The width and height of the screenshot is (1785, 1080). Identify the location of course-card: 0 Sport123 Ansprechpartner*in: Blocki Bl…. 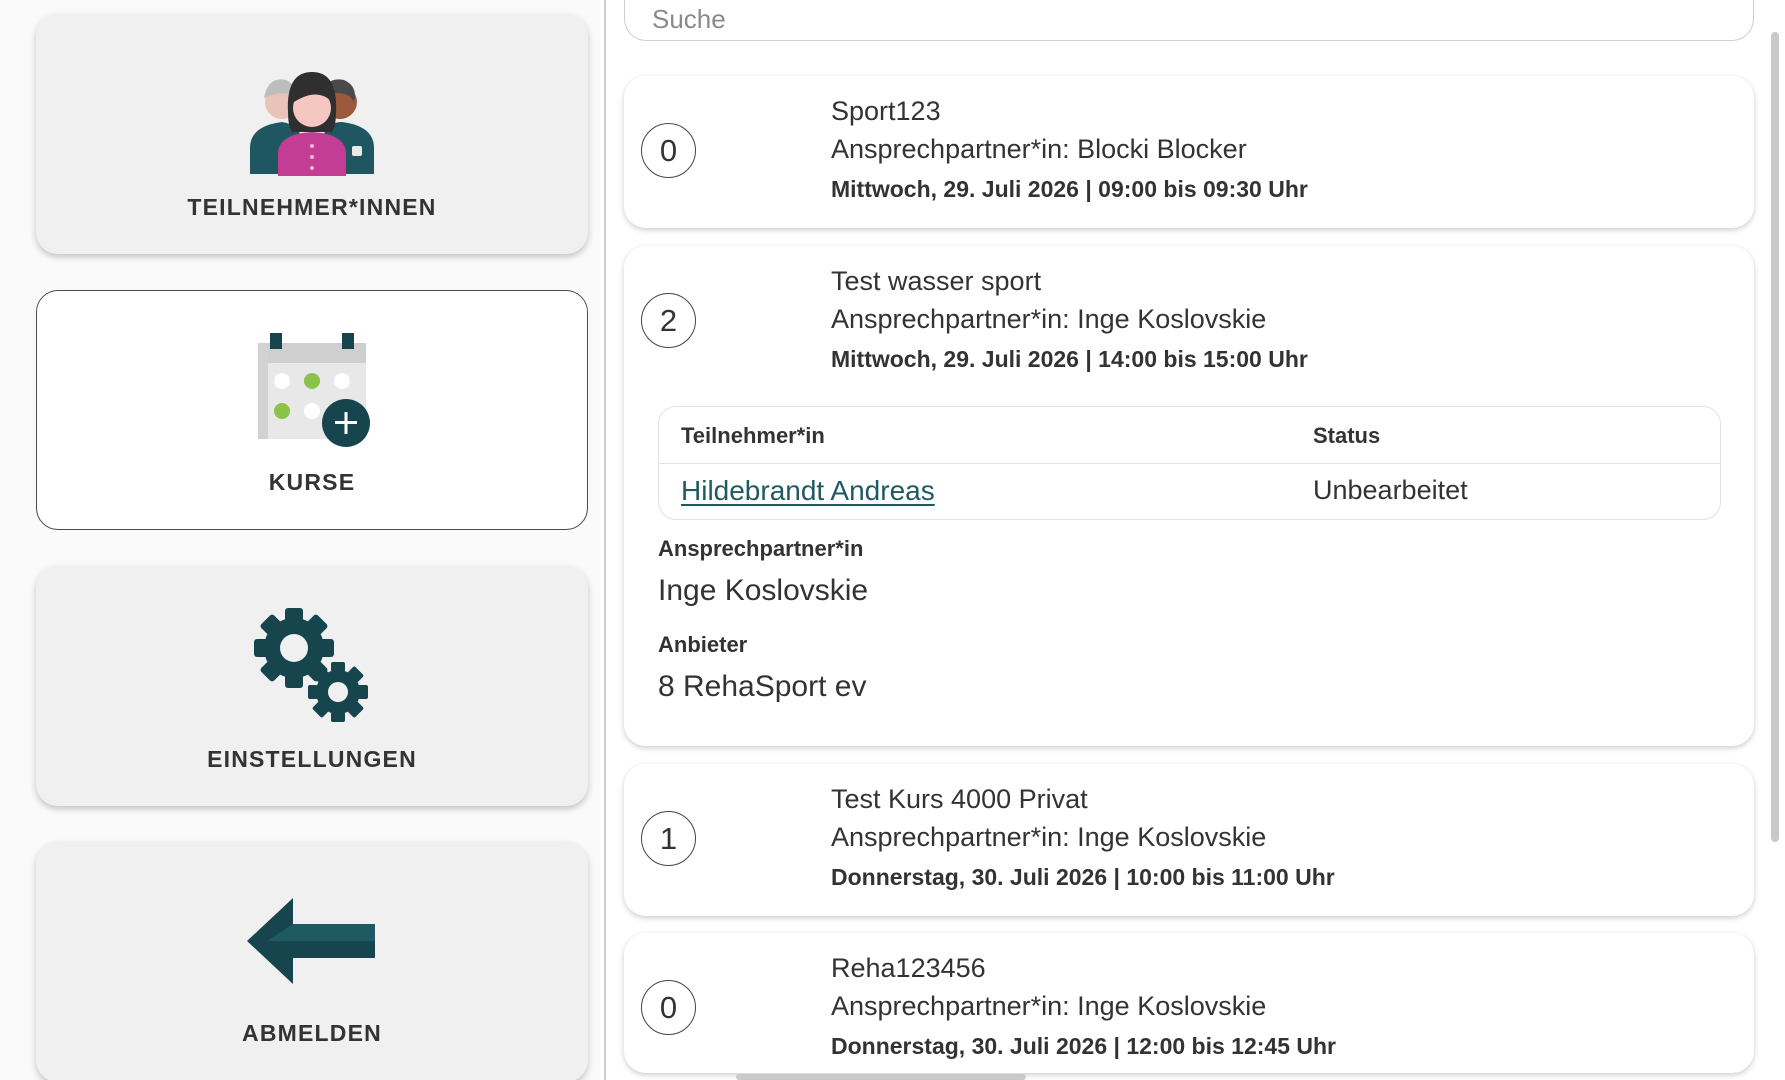
(1189, 152).